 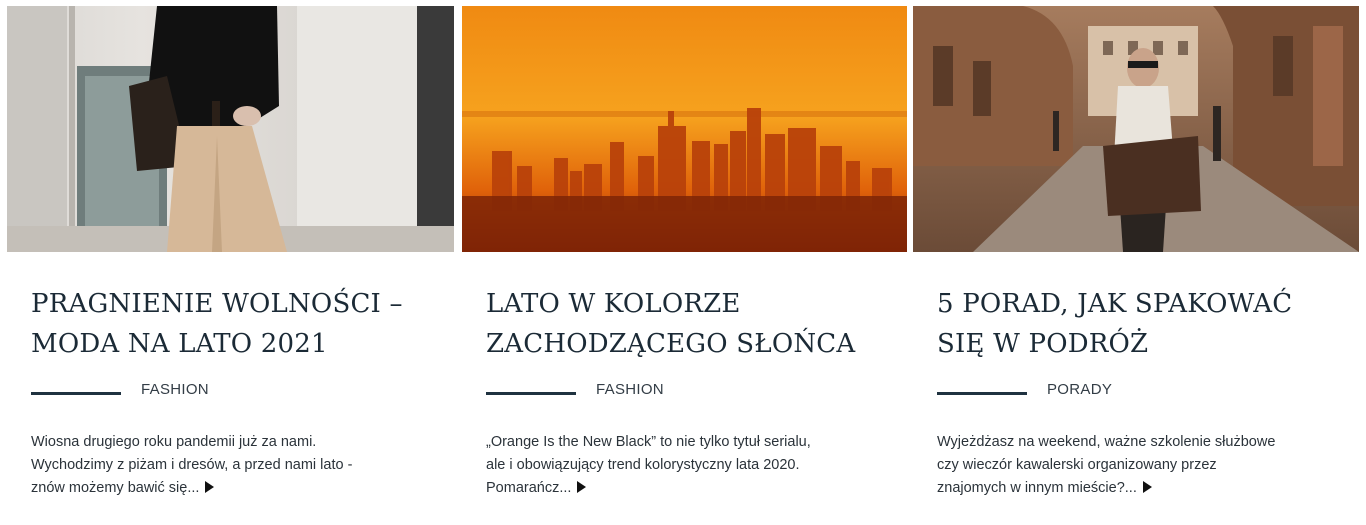 I want to click on post-title: 5 PORAD, JAK SPAKOWAĆ SIĘ W PODRÓŻ, so click(x=1142, y=324).